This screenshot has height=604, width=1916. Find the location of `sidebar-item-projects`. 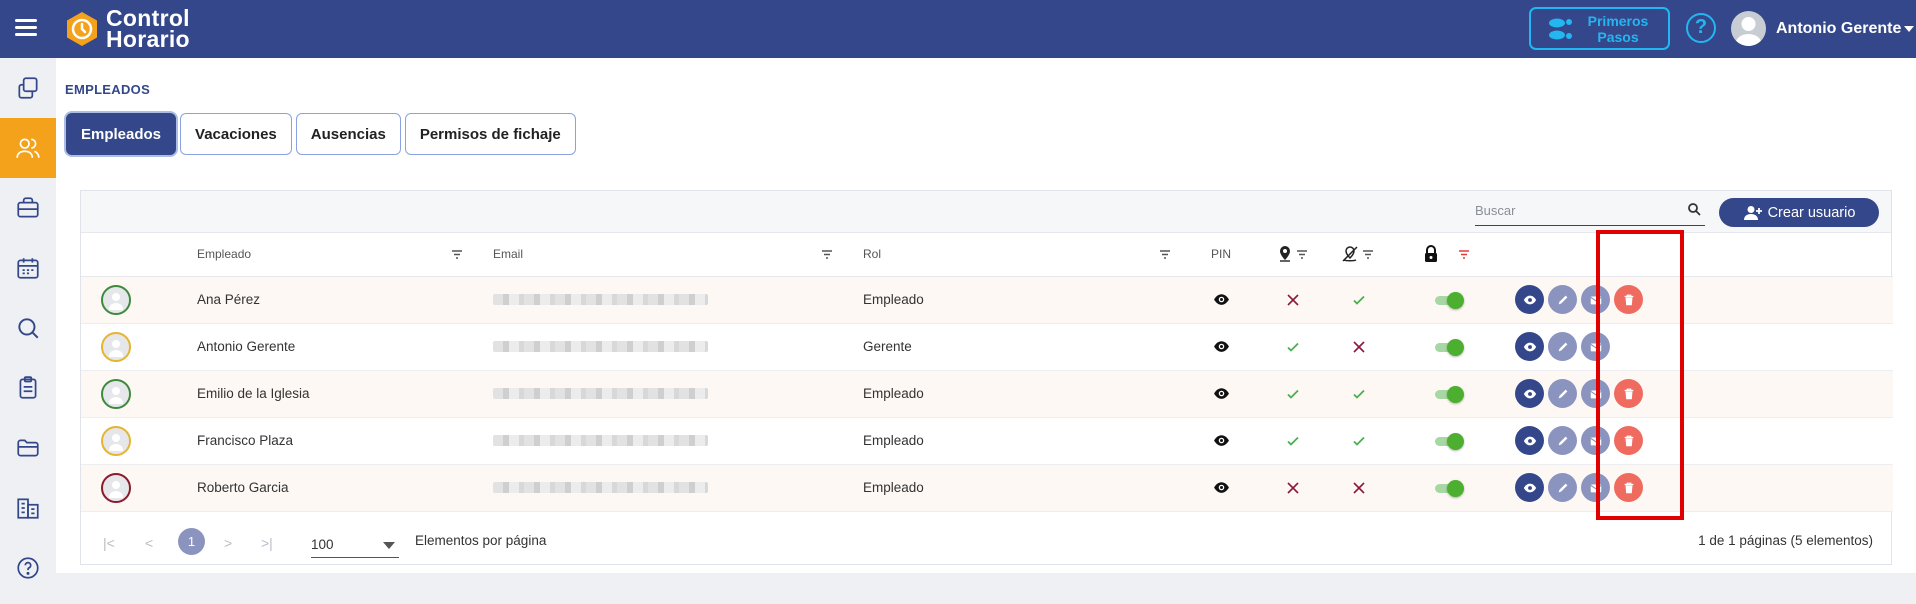

sidebar-item-projects is located at coordinates (28, 208).